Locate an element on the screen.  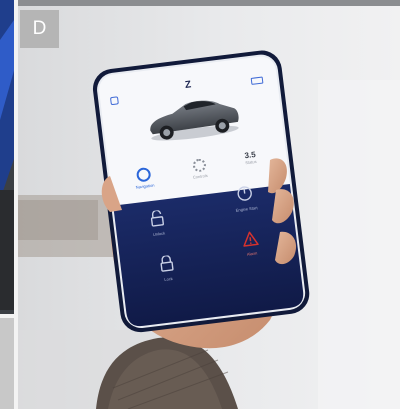
panel-divider-horizontal is located at coordinates (8, 316).